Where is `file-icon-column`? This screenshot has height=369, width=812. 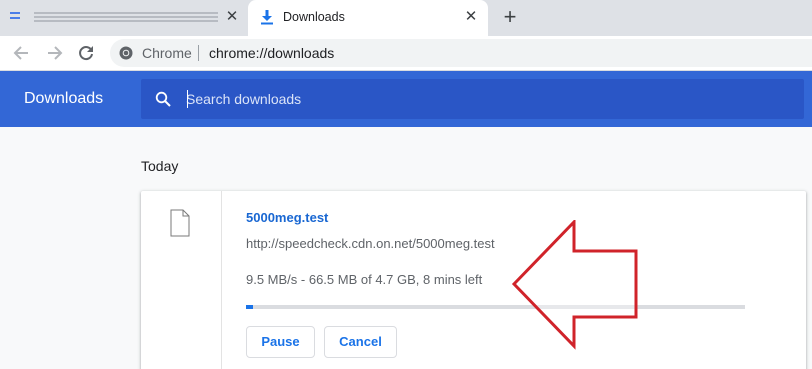 file-icon-column is located at coordinates (181, 280).